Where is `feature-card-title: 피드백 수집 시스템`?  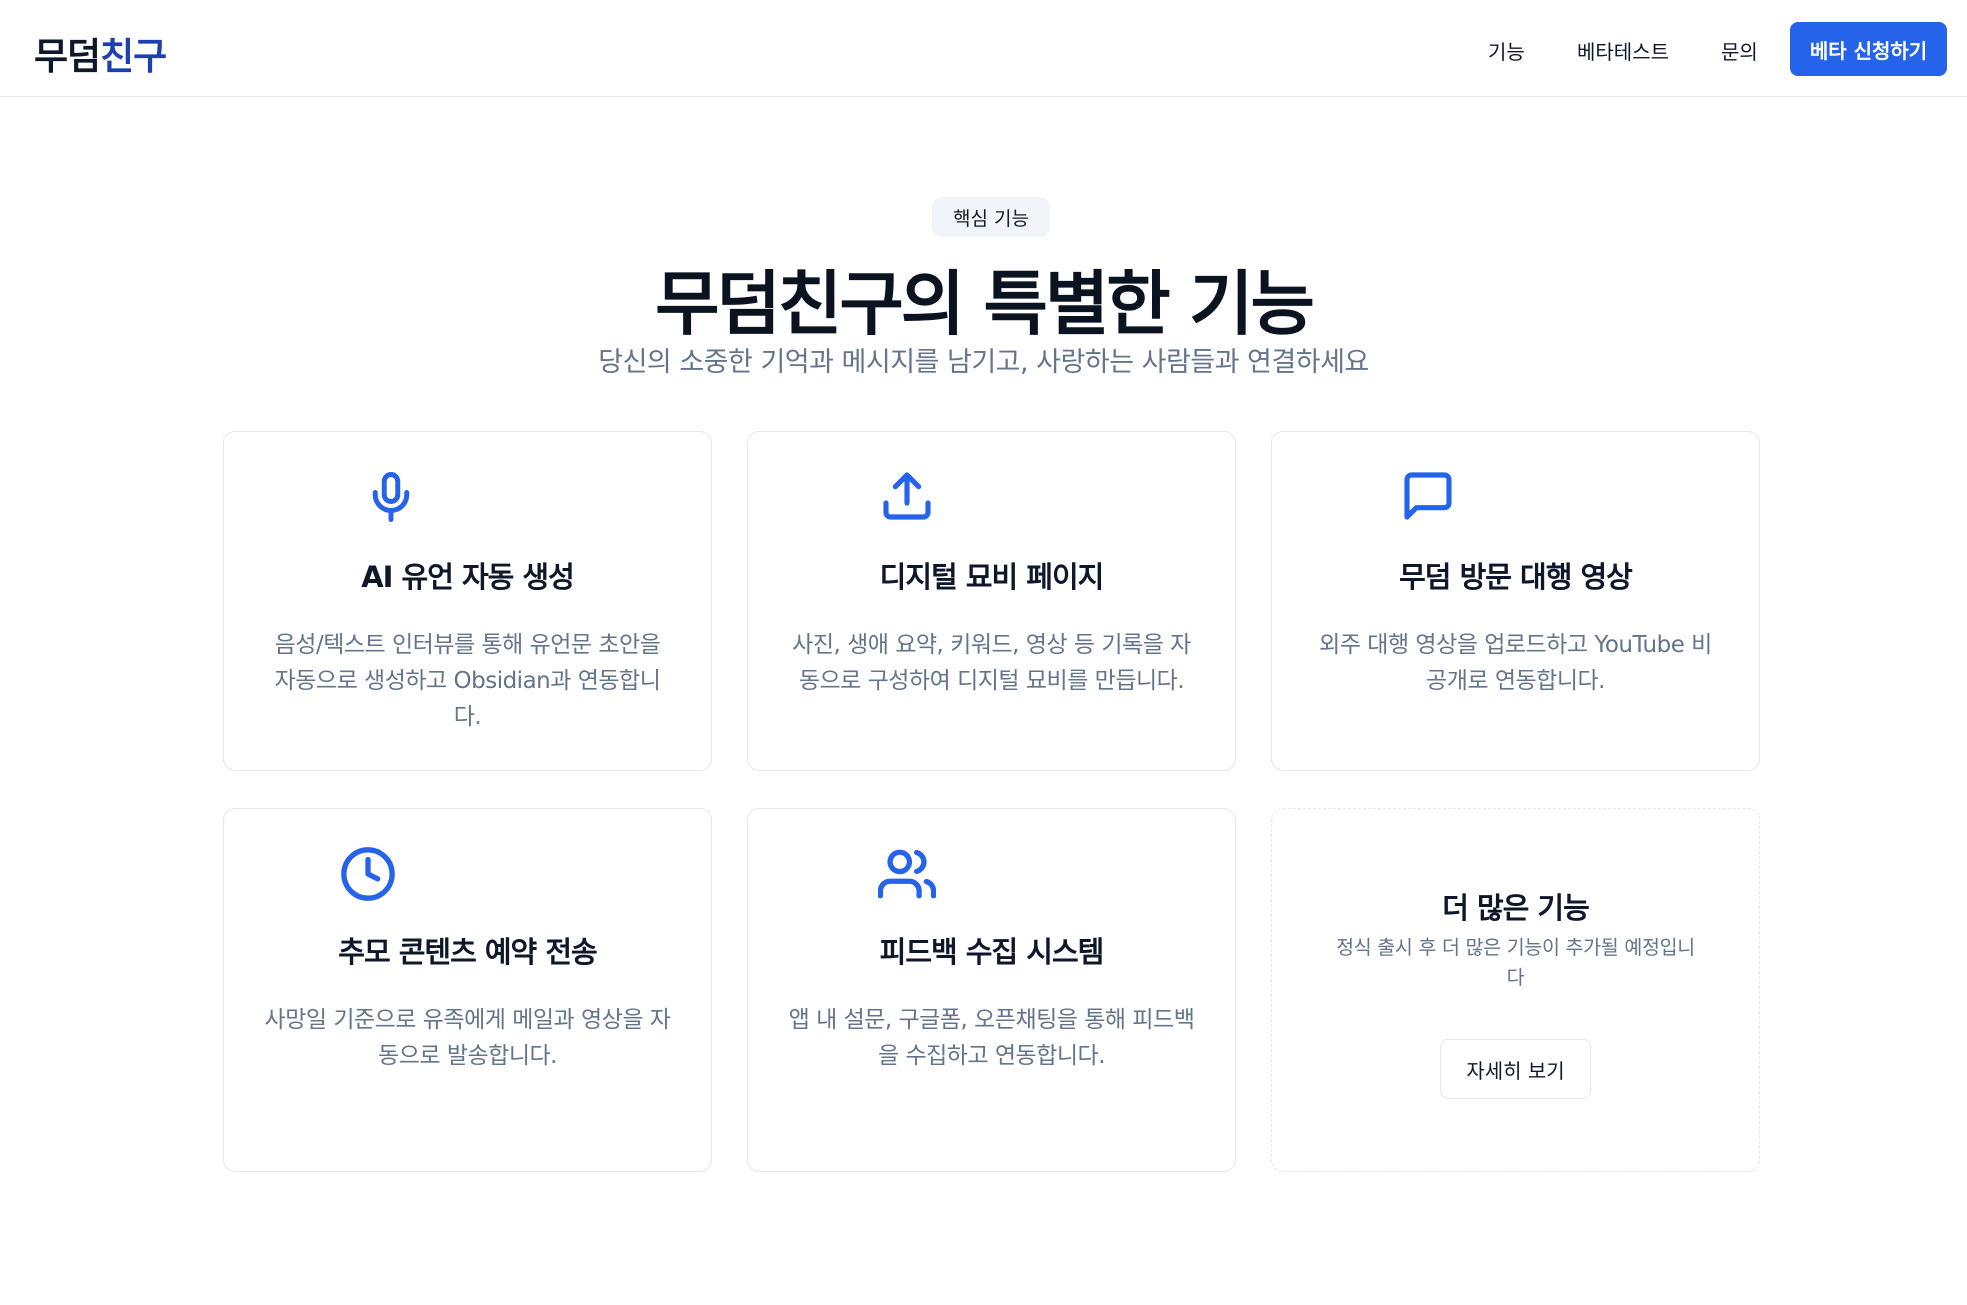
feature-card-title: 피드백 수집 시스템 is located at coordinates (992, 952).